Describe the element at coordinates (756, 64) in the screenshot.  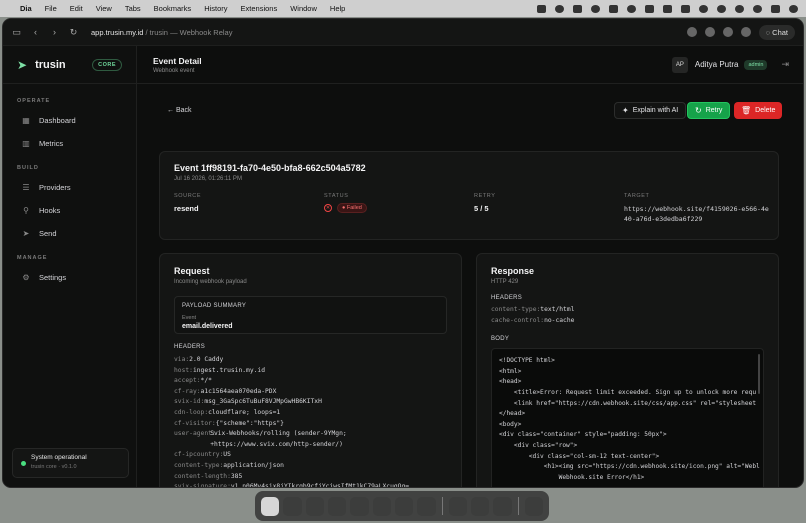
I see `role-badge: admin` at that location.